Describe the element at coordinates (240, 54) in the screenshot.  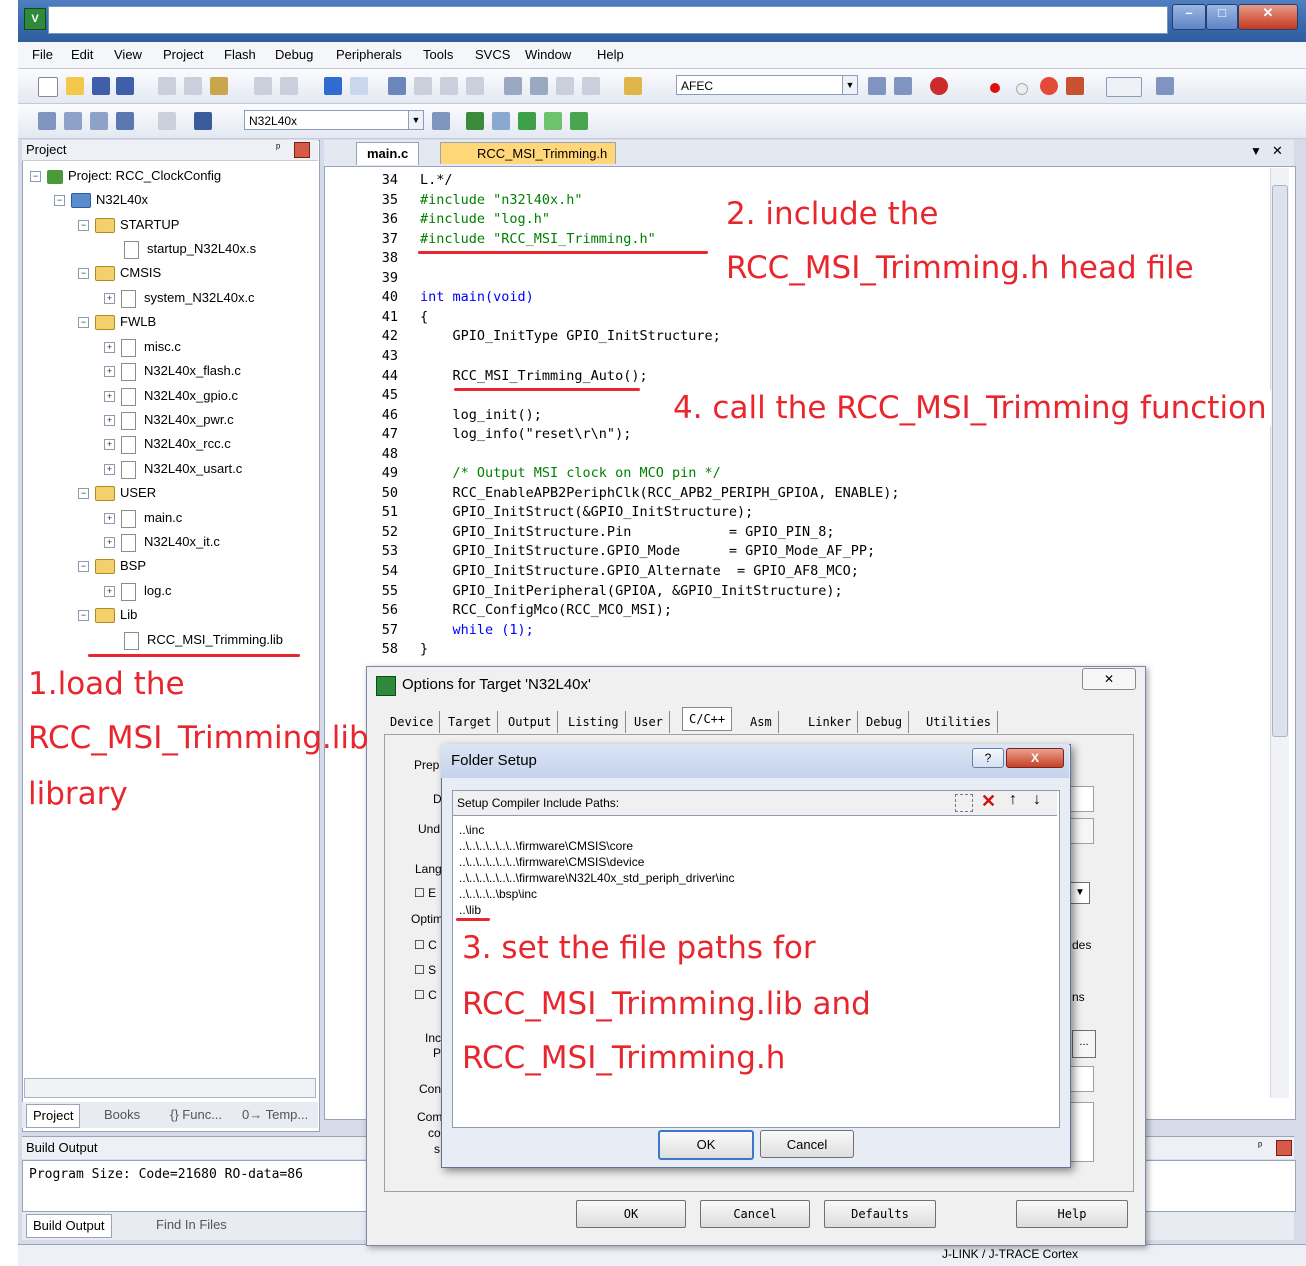
I see `menu-flash: Flash` at that location.